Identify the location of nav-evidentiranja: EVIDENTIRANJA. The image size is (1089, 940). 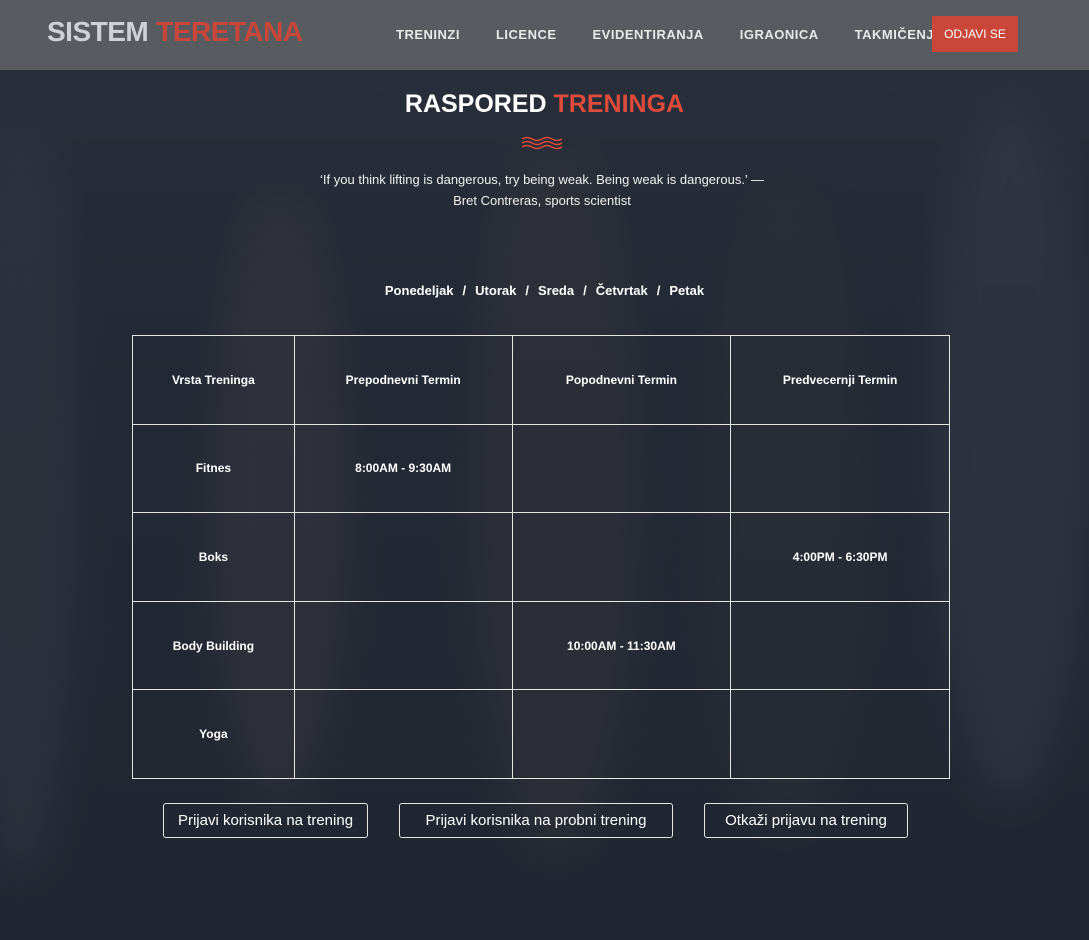
(648, 34).